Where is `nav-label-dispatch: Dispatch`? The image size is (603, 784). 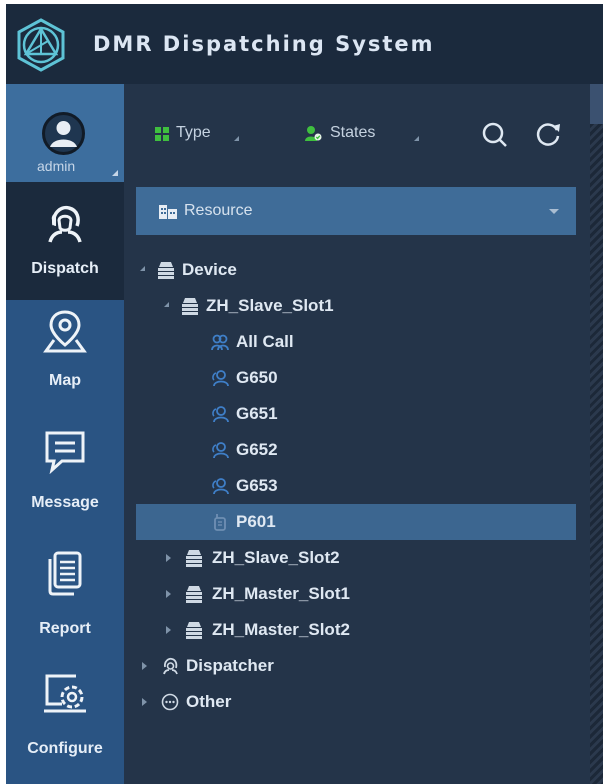
nav-label-dispatch: Dispatch is located at coordinates (65, 268).